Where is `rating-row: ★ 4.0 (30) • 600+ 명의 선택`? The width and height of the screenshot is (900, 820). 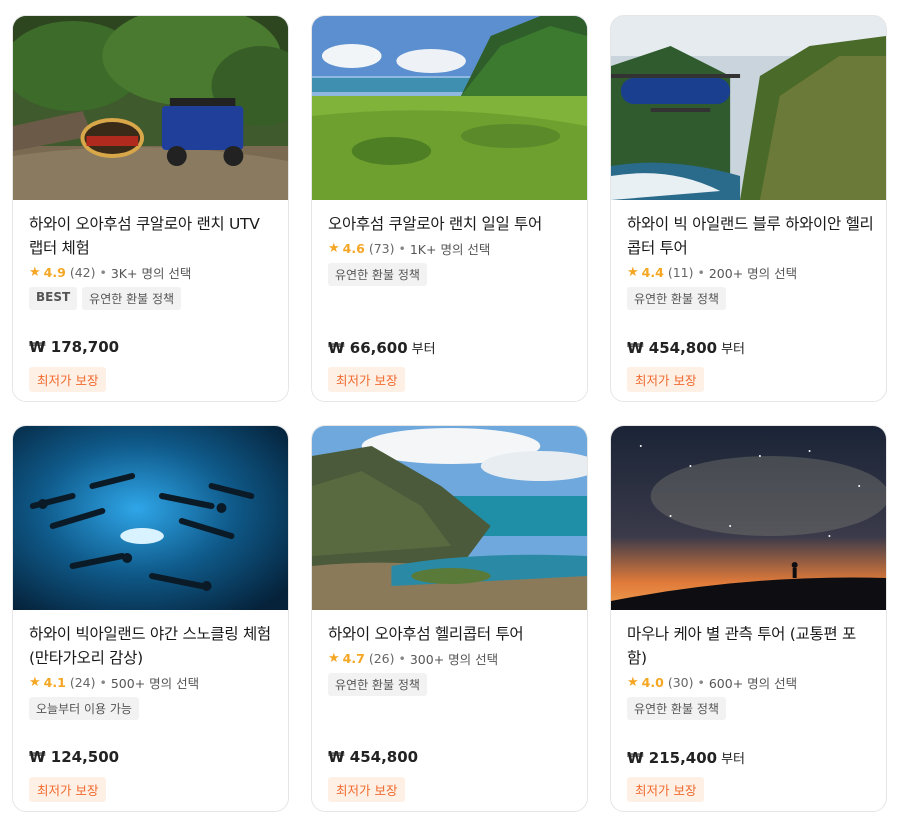
rating-row: ★ 4.0 (30) • 600+ 명의 선택 is located at coordinates (750, 682).